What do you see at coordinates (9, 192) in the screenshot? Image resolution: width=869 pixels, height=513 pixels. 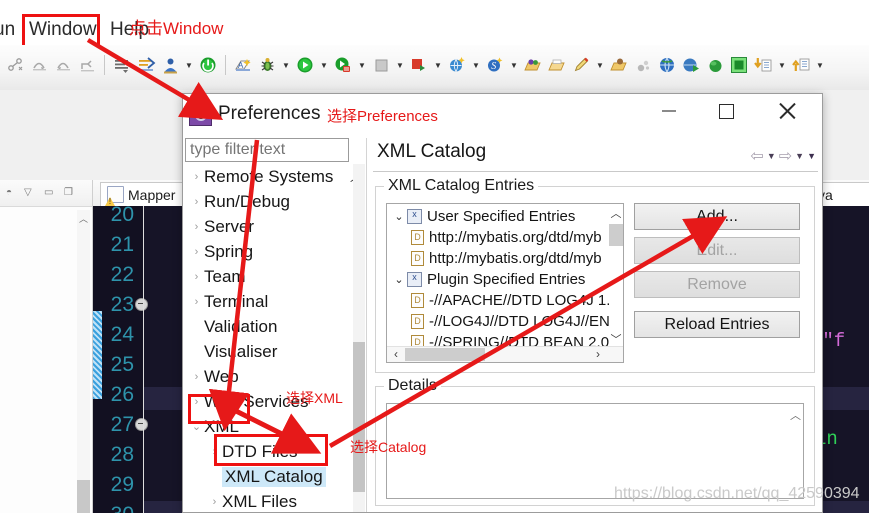 I see `pin-icon: ◓` at bounding box center [9, 192].